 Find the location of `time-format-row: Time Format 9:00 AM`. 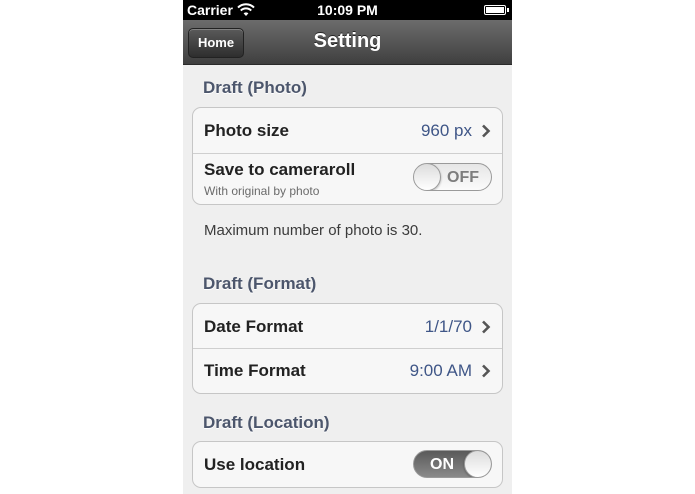

time-format-row: Time Format 9:00 AM is located at coordinates (347, 371).